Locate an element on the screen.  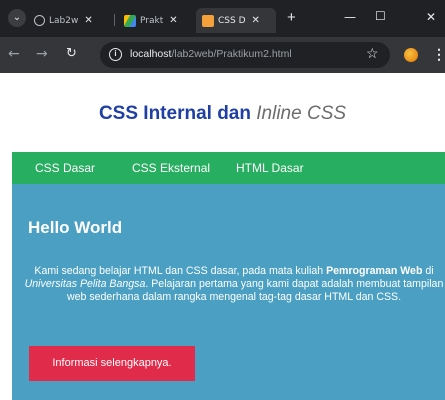
url-text: localhost/lab2web/Praktikum2.html is located at coordinates (211, 54).